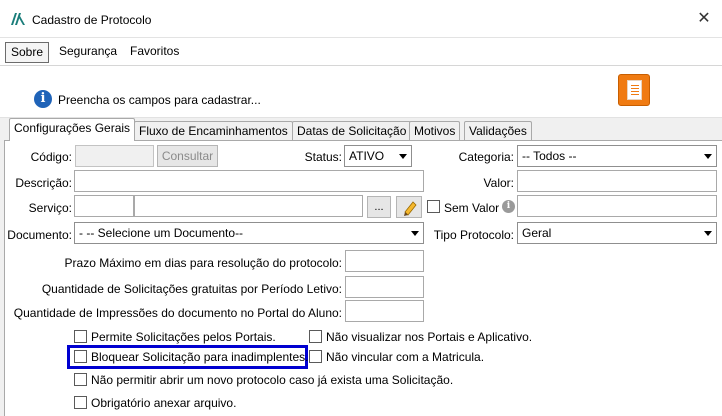 The width and height of the screenshot is (722, 416). I want to click on tab-datas-solicitacao: Datas de Solicitação, so click(352, 131).